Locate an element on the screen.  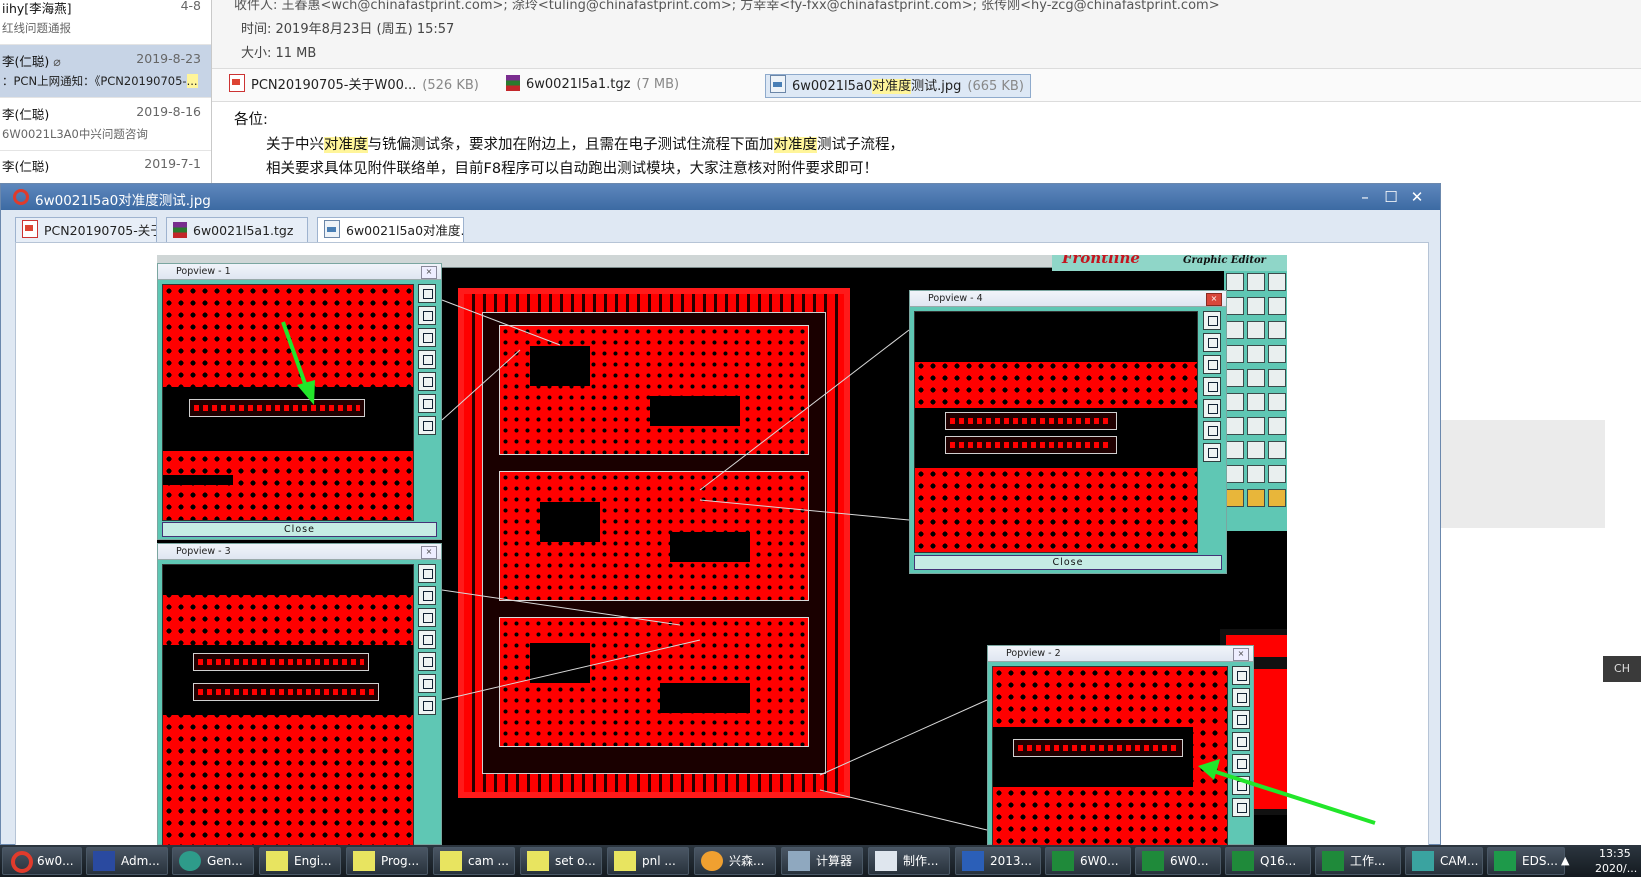
viewer-app-icon is located at coordinates (22, 862).